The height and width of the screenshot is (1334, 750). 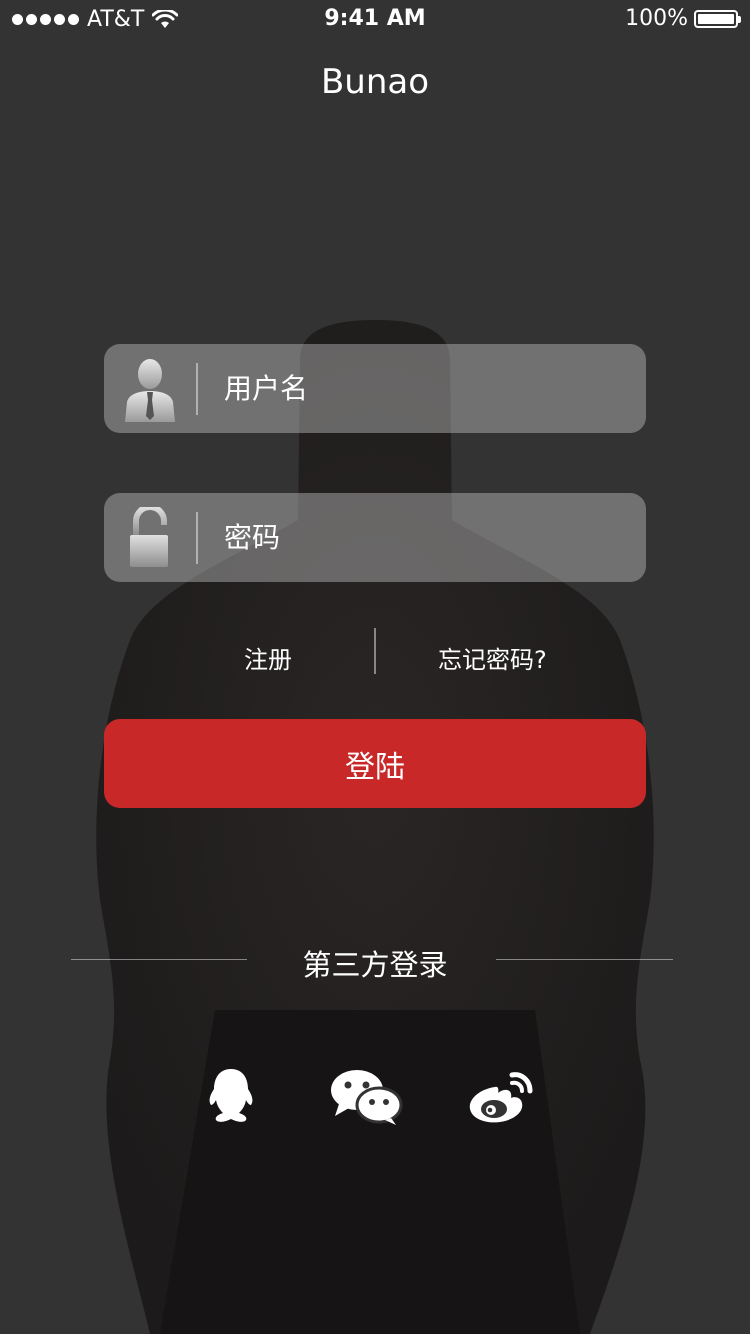 I want to click on password-input, so click(x=422, y=537).